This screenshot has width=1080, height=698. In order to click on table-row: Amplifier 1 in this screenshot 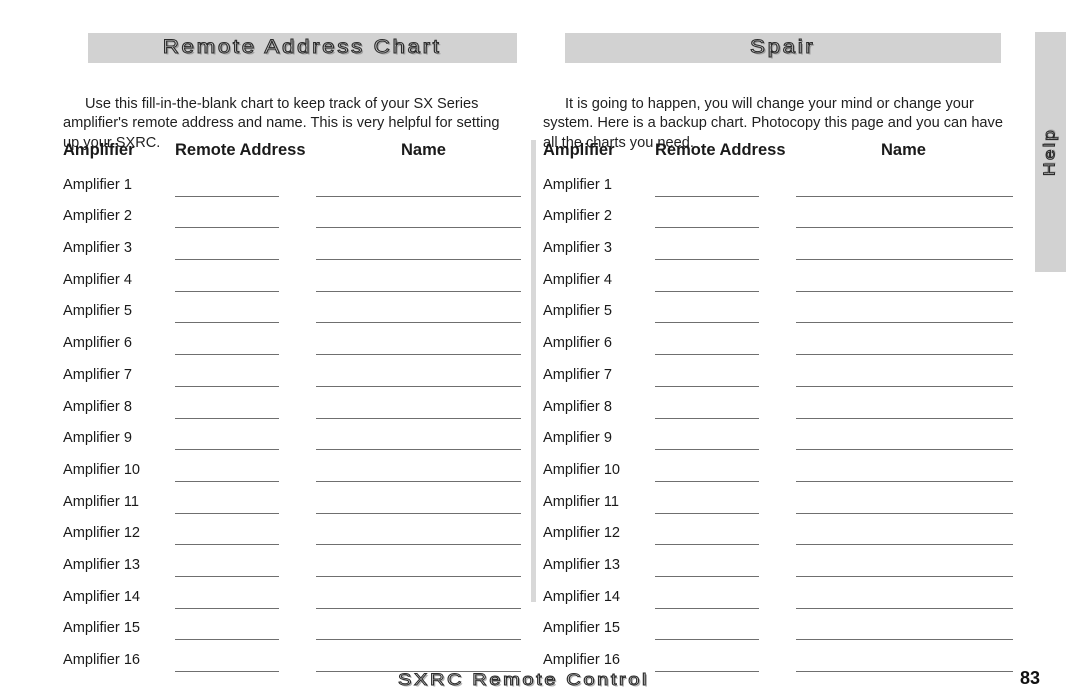, I will do `click(296, 181)`.